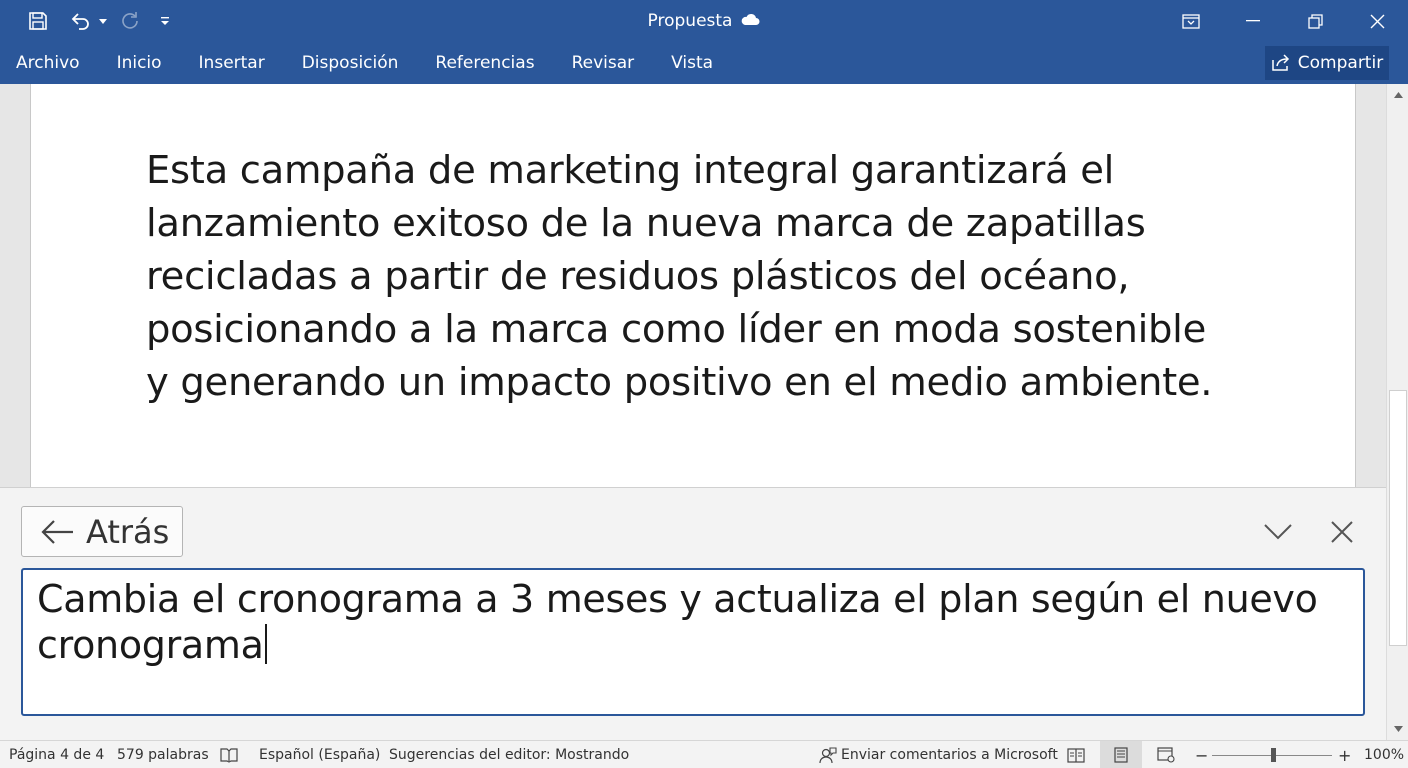  I want to click on editor-suggestions-status: Sugerencias del editor: Mostrando, so click(509, 754).